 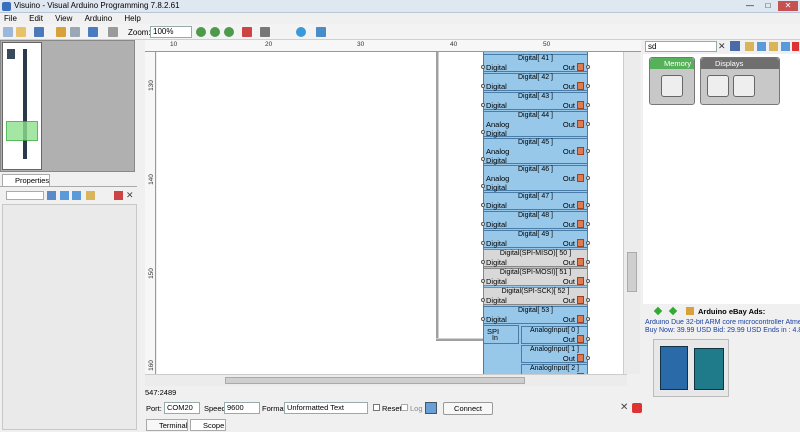 I want to click on menu-arduino: Arduino, so click(x=99, y=18).